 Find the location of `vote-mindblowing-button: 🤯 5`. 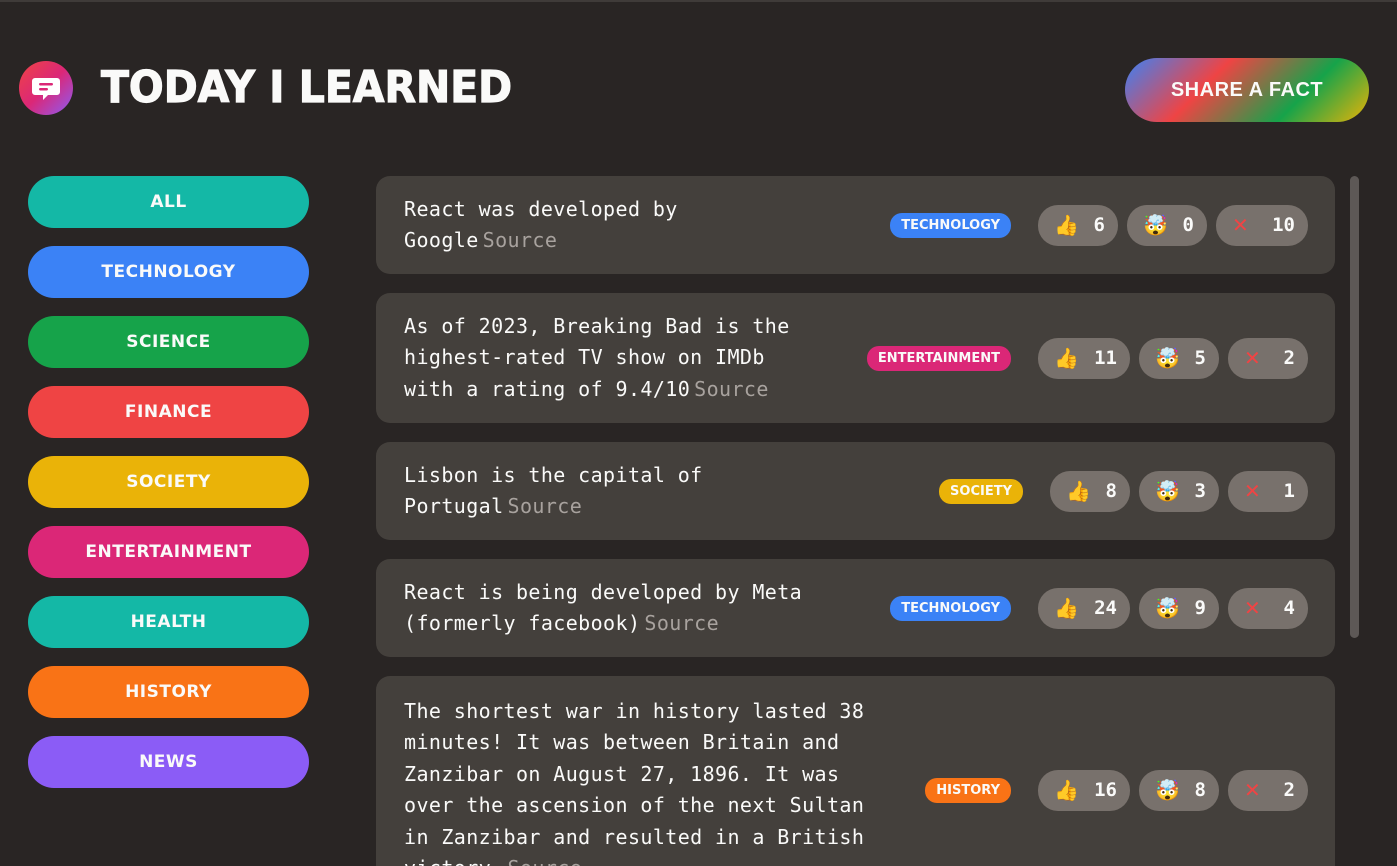

vote-mindblowing-button: 🤯 5 is located at coordinates (1179, 358).